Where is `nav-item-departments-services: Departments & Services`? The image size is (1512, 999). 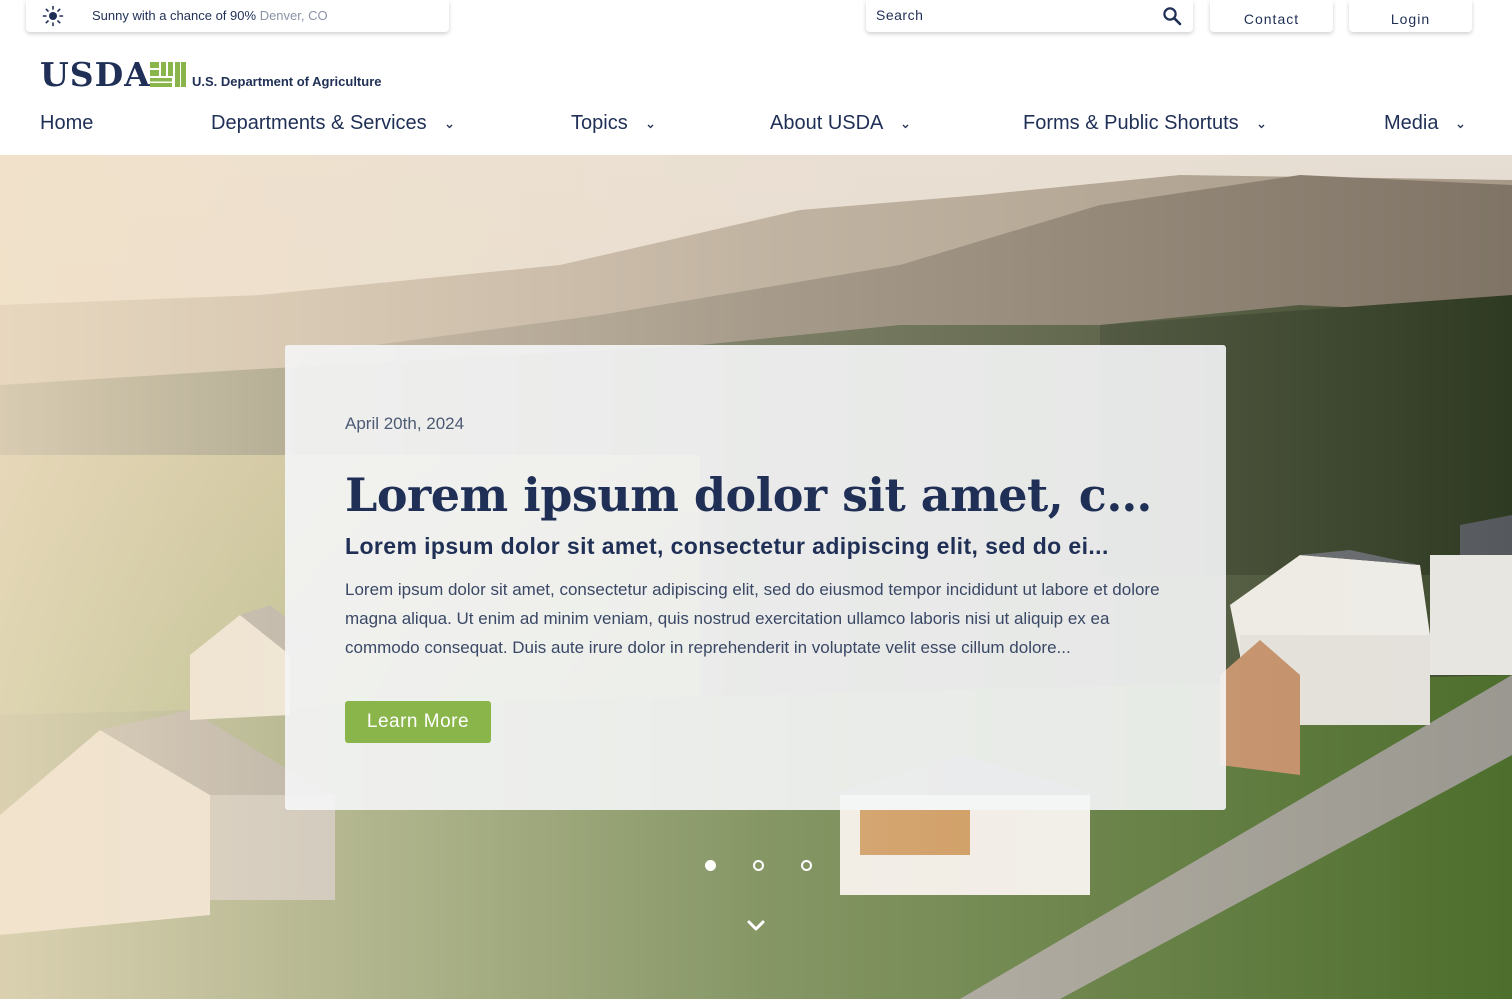
nav-item-departments-services: Departments & Services is located at coordinates (332, 123).